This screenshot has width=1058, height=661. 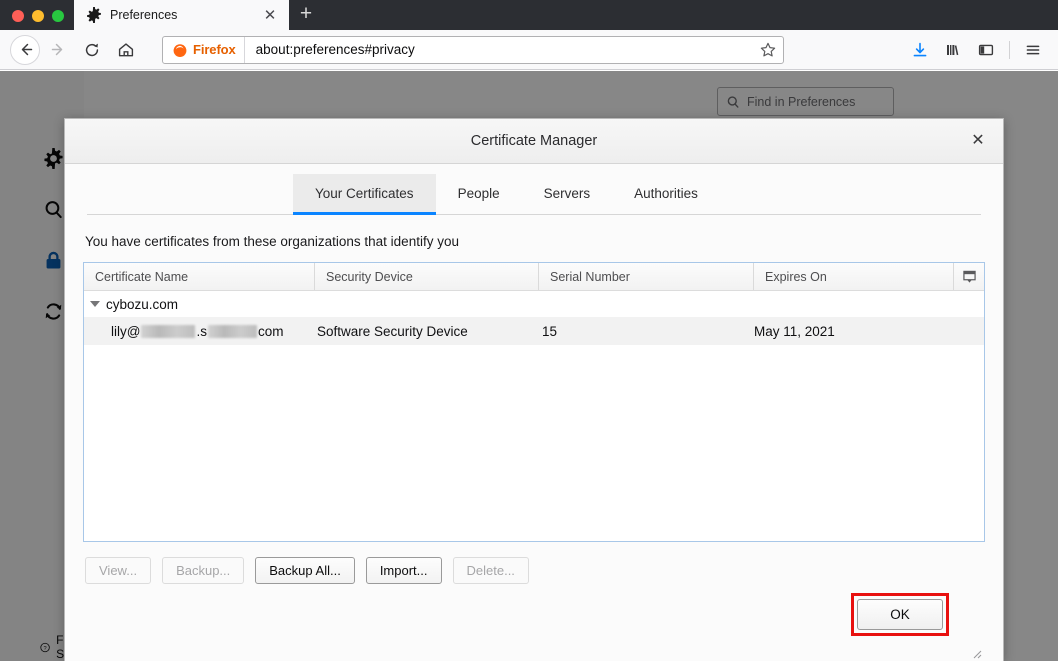 I want to click on dialog-footer: OK, so click(x=534, y=622).